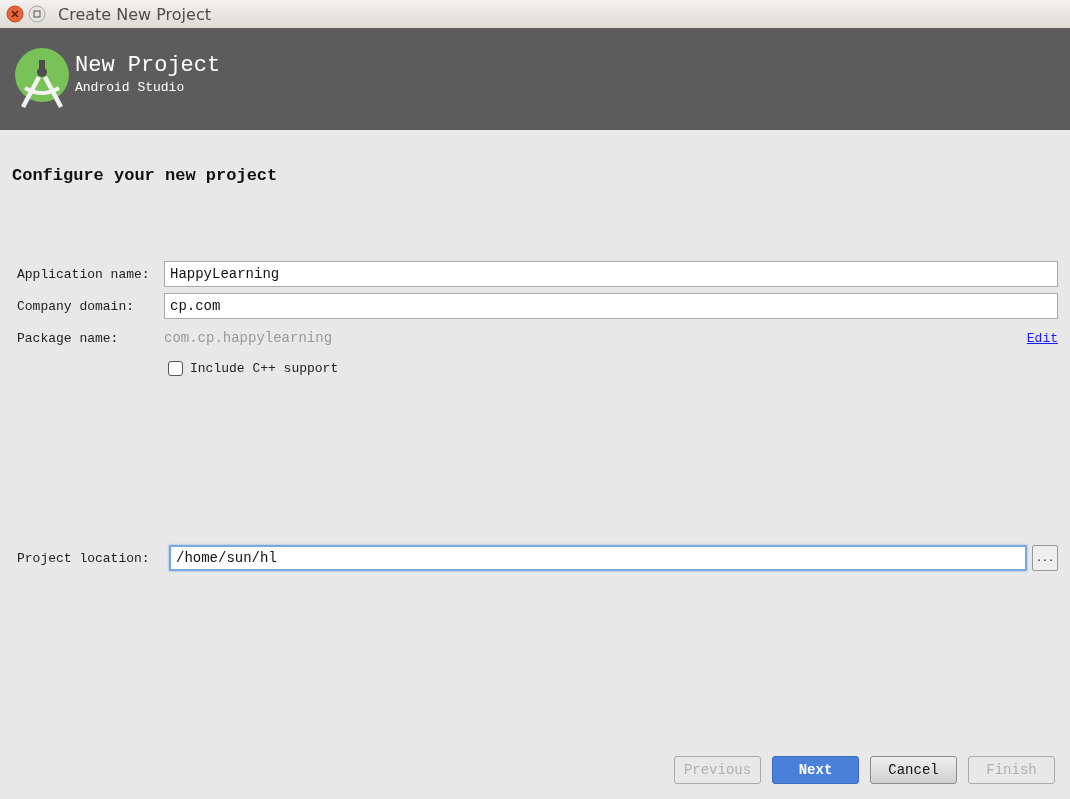 Image resolution: width=1070 pixels, height=799 pixels. I want to click on package-name-text: com.cp.happylearning, so click(249, 338).